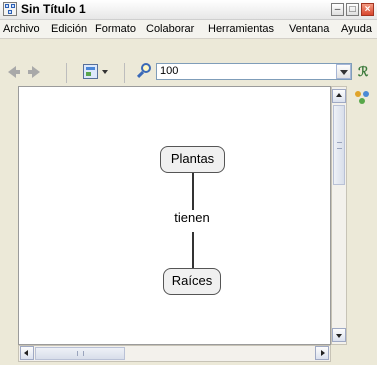 This screenshot has width=377, height=365. What do you see at coordinates (343, 71) in the screenshot?
I see `zoom-dropdown-button` at bounding box center [343, 71].